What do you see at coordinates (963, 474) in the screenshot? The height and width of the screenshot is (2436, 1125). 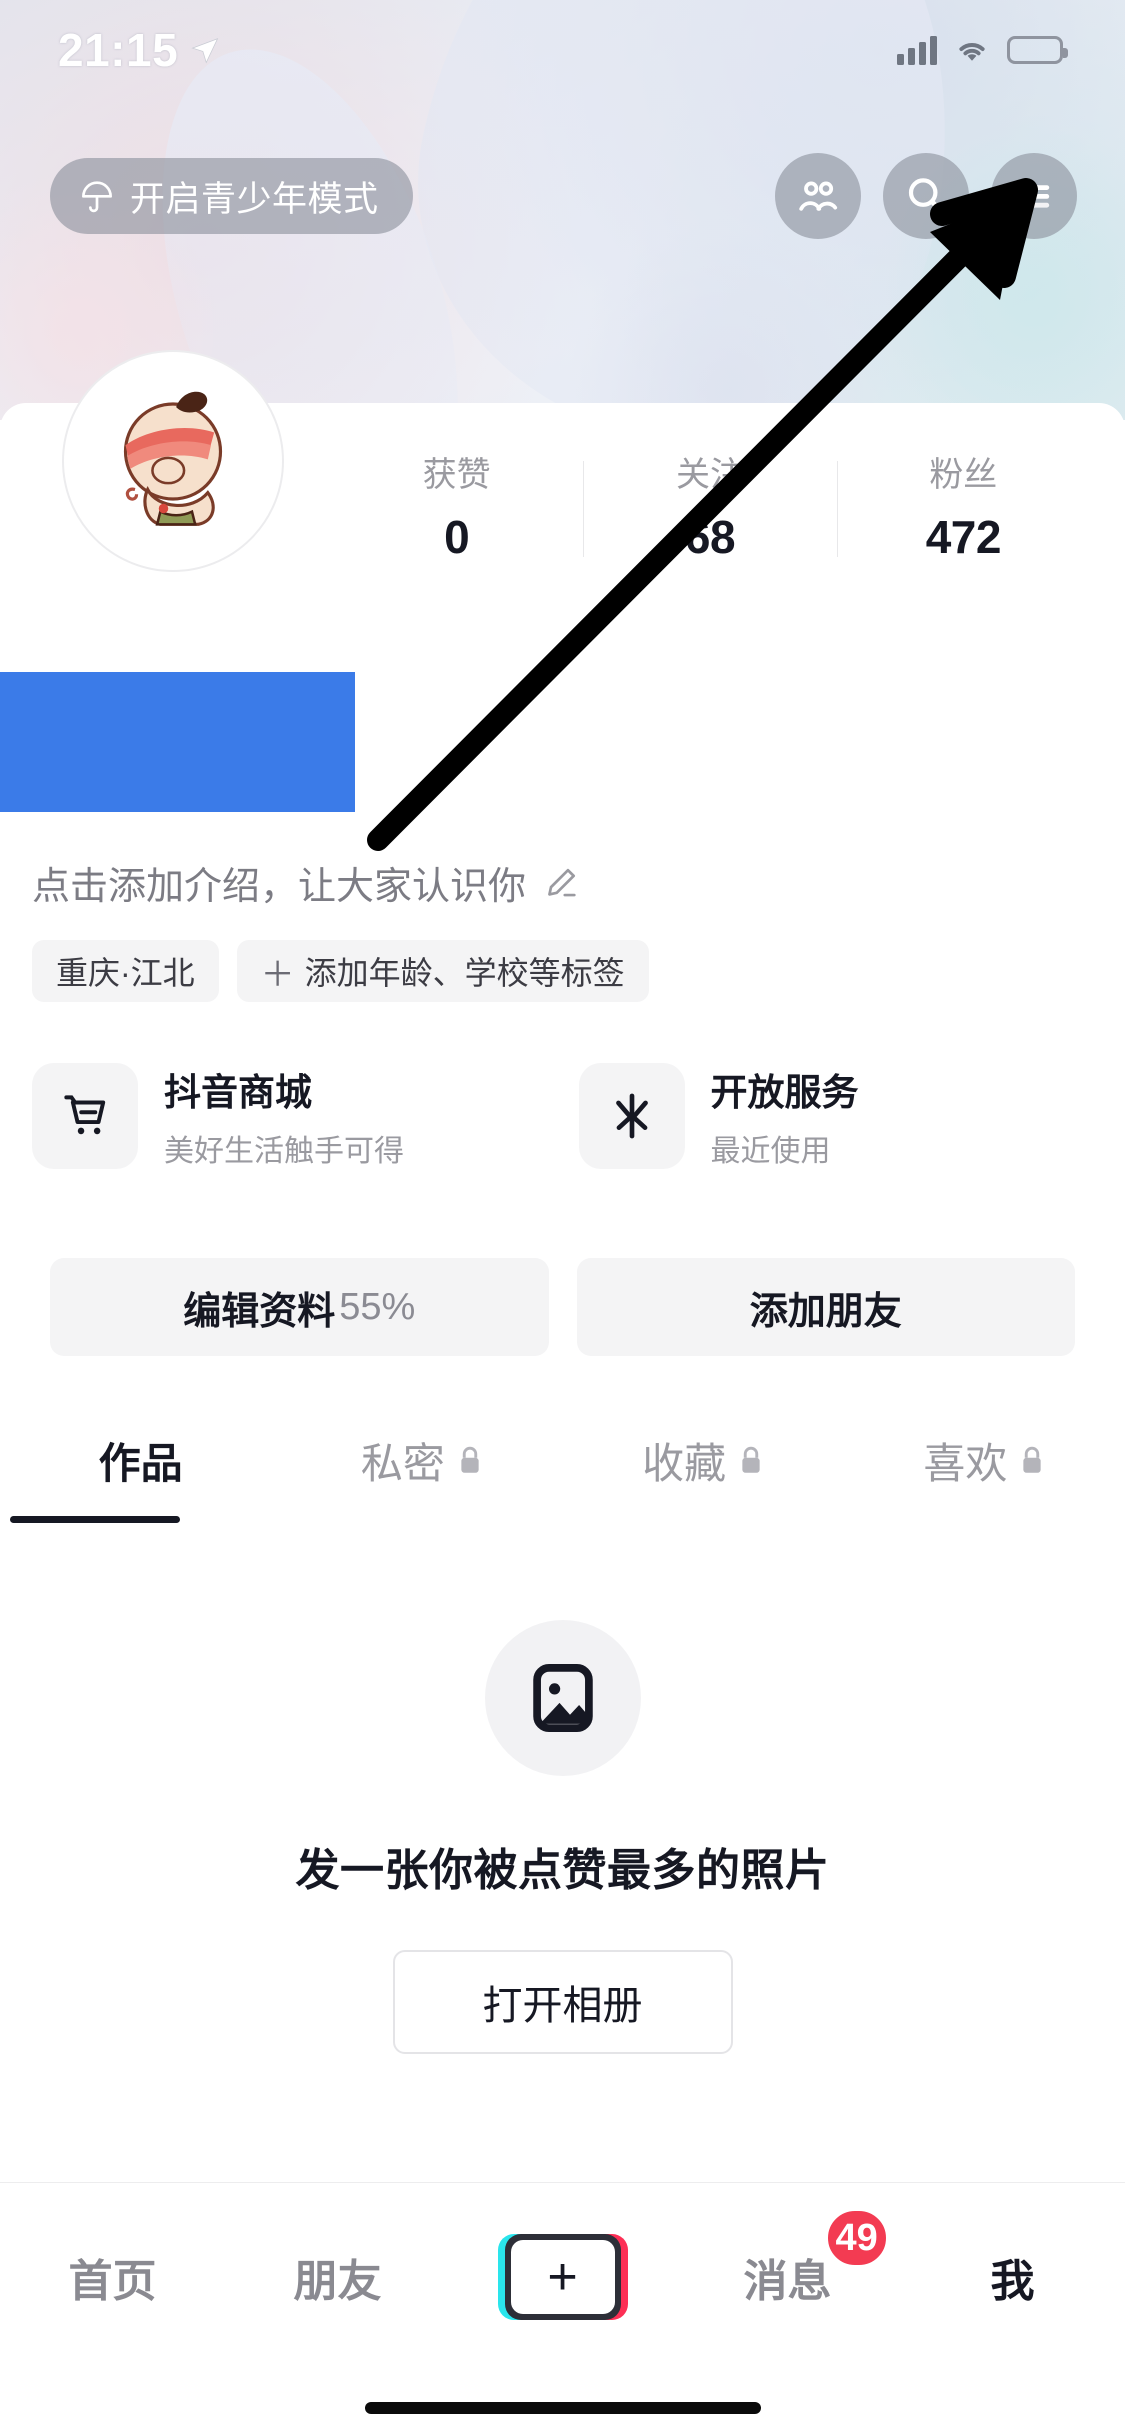 I see `stat-label: 粉丝` at bounding box center [963, 474].